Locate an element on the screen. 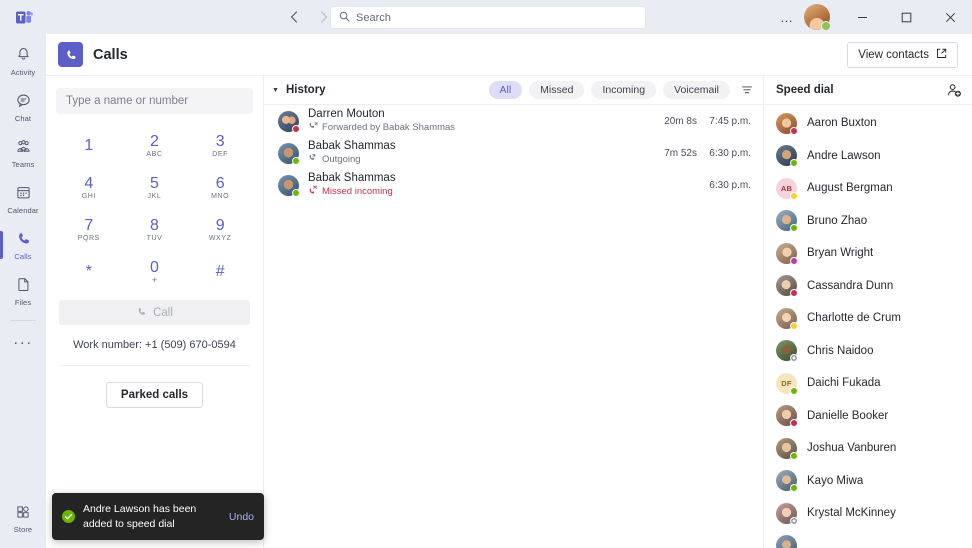 Image resolution: width=972 pixels, height=548 pixels. teams-logo-icon is located at coordinates (24, 17).